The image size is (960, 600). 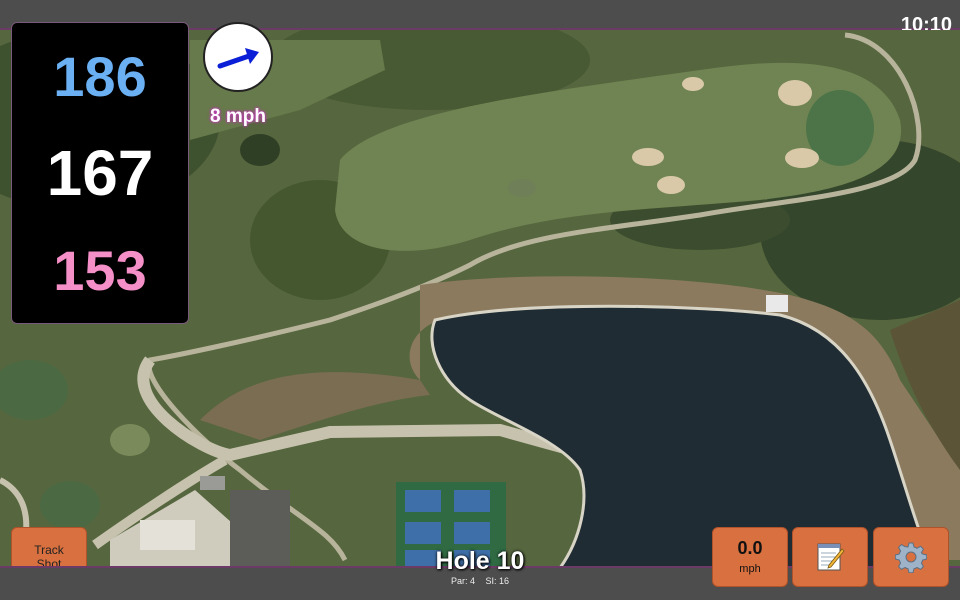 I want to click on track-shot-label-line1: Track, so click(x=49, y=550).